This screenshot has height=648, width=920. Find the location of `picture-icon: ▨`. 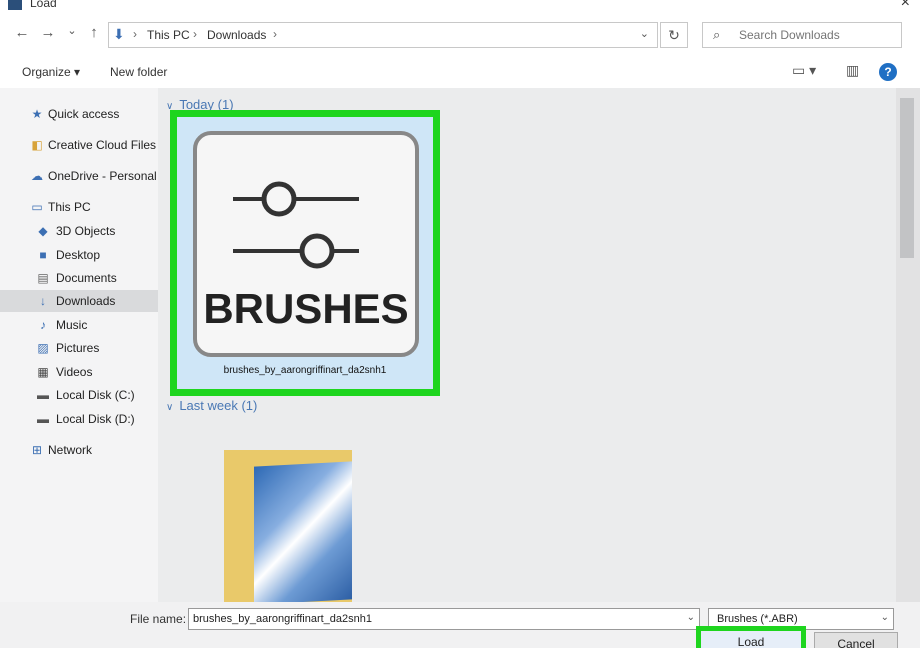

picture-icon: ▨ is located at coordinates (43, 348).